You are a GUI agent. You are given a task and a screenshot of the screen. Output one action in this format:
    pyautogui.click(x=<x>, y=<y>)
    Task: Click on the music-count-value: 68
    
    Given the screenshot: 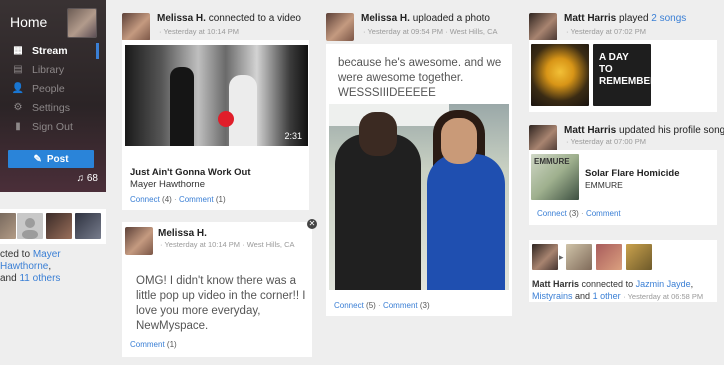 What is the action you would take?
    pyautogui.click(x=92, y=178)
    